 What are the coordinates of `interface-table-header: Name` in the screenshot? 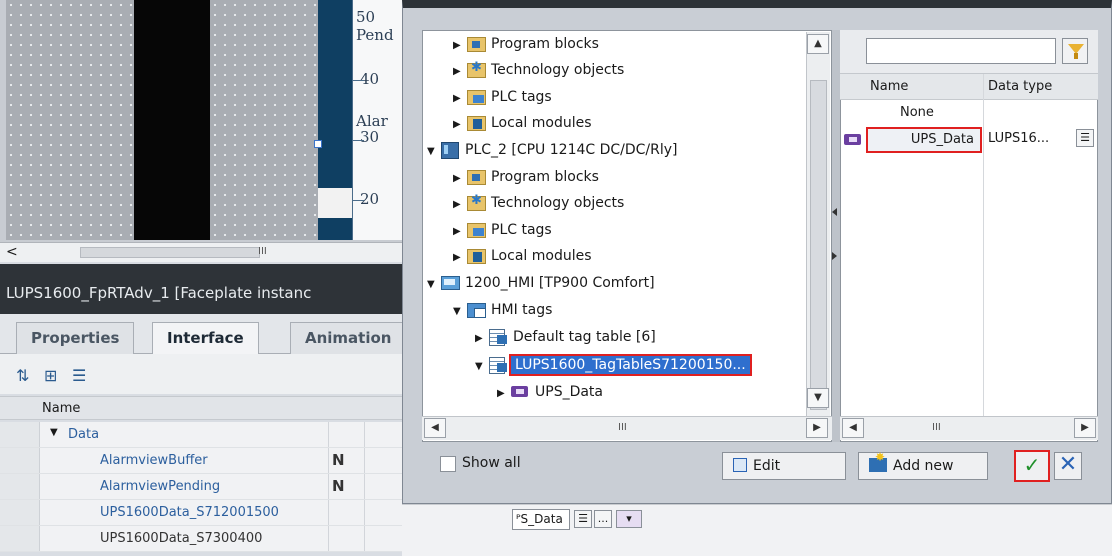 It's located at (201, 408).